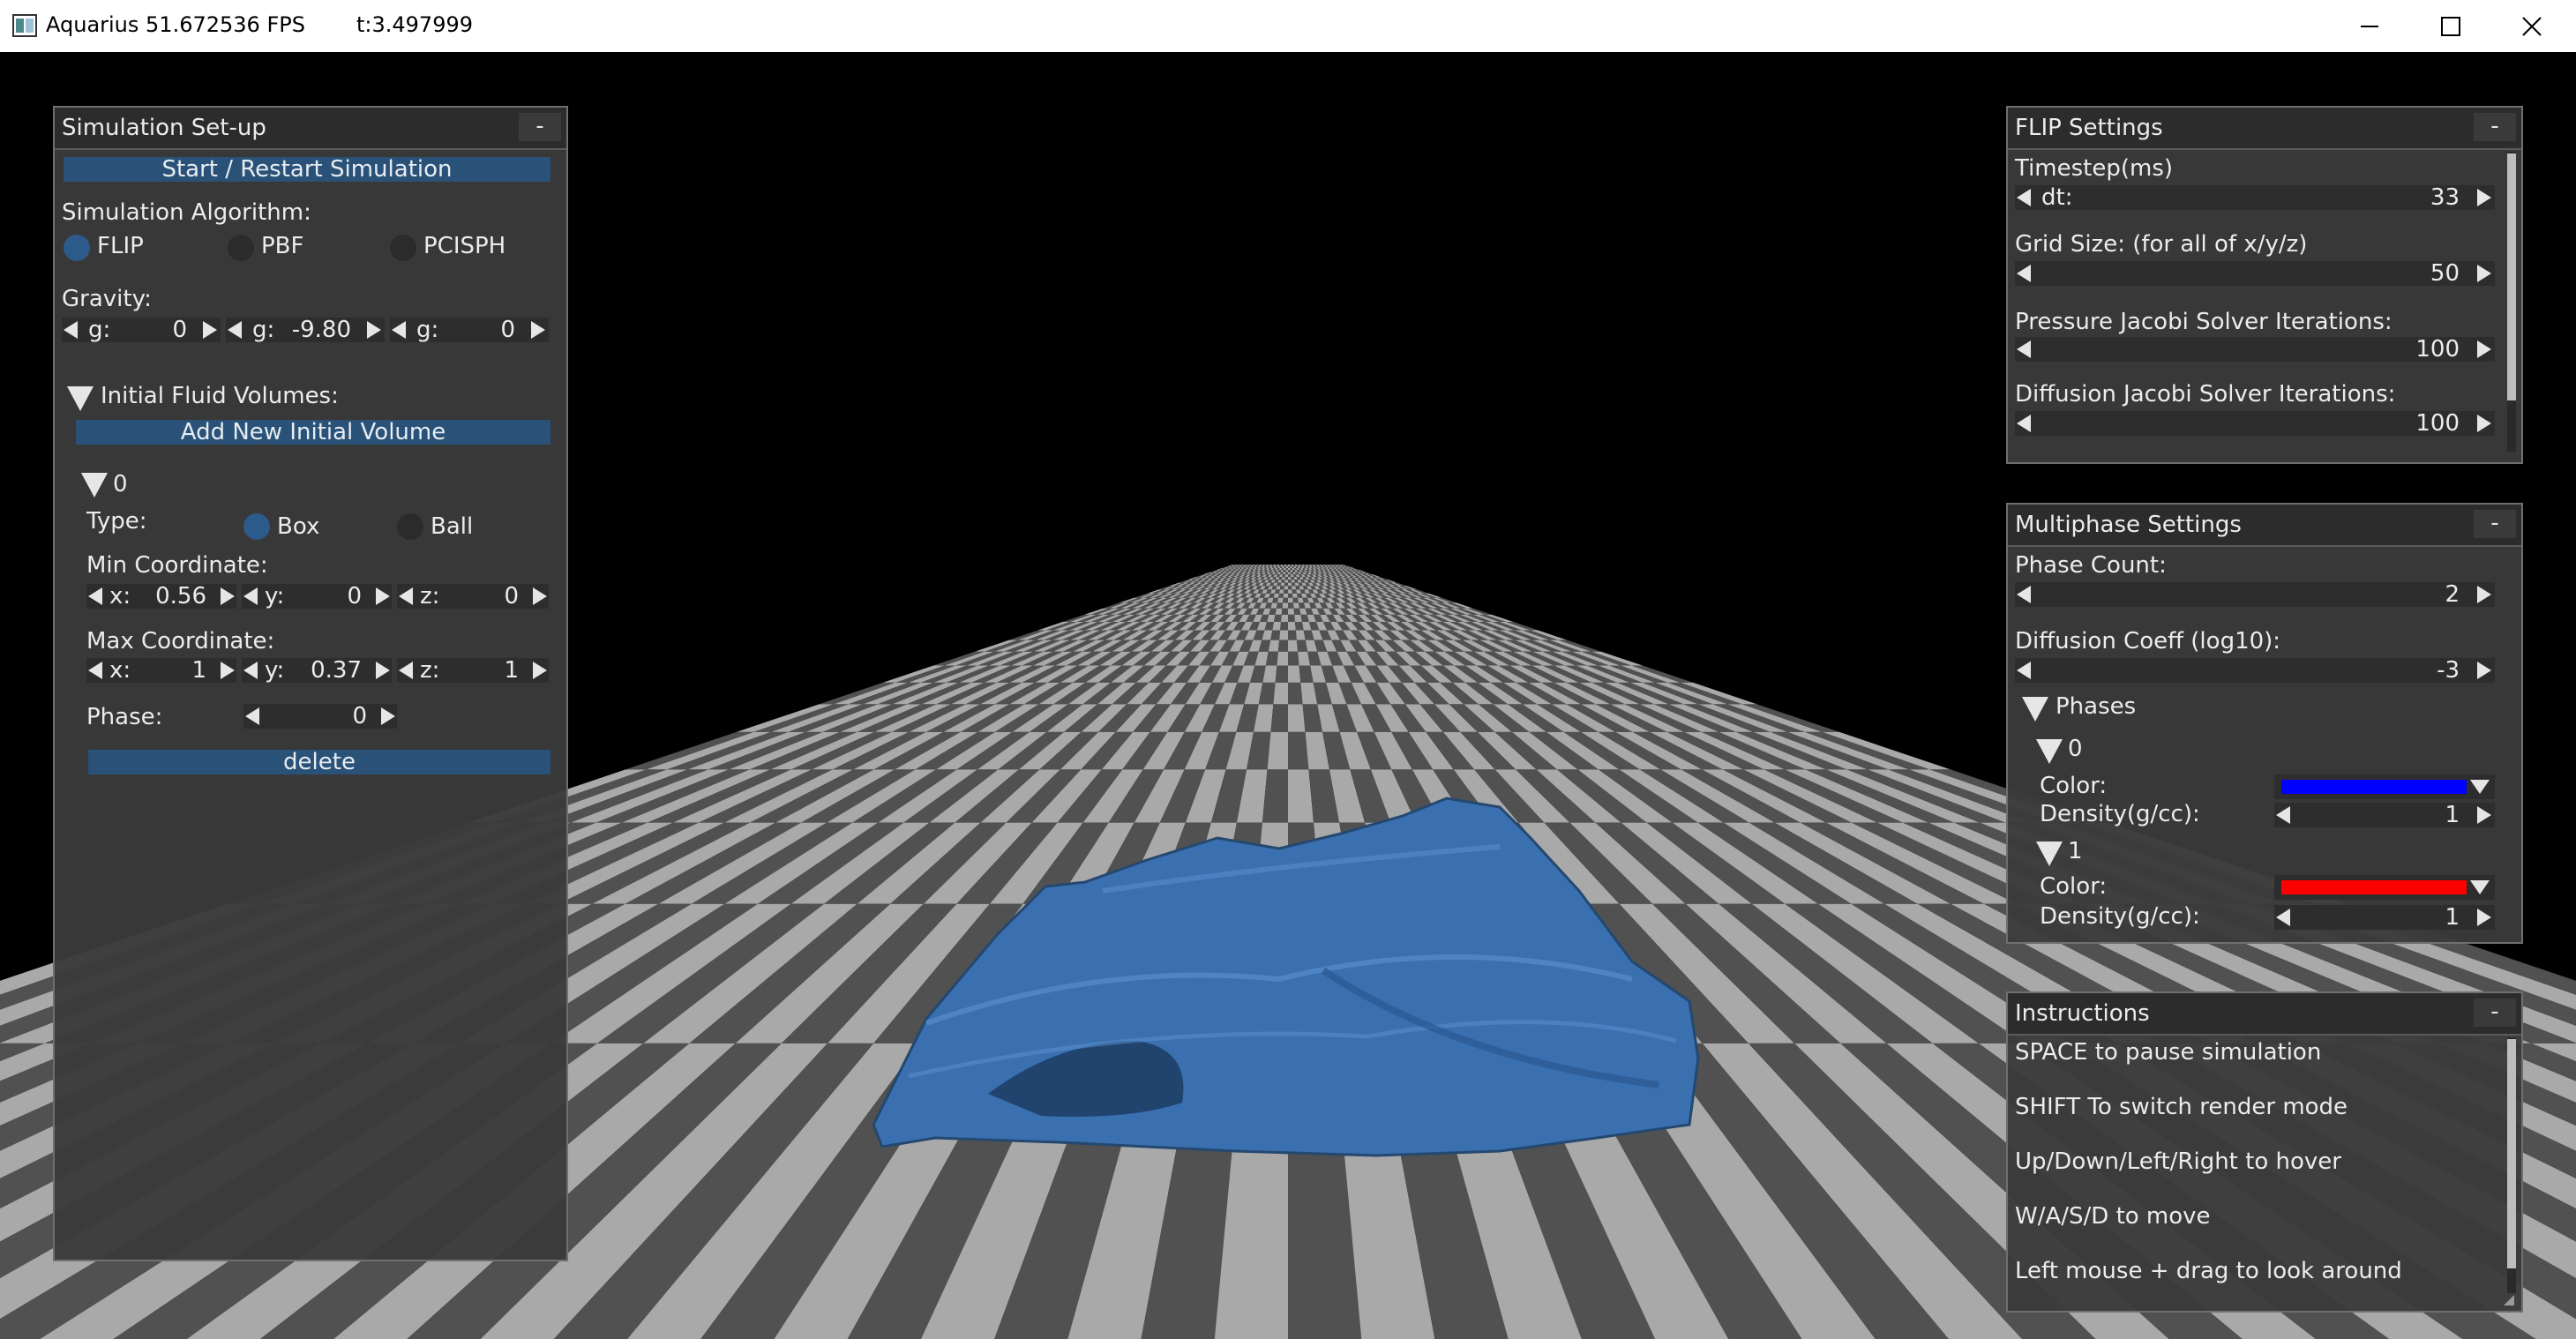 The image size is (2576, 1339). Describe the element at coordinates (313, 432) in the screenshot. I see `add-volume-button: Add New Initial Volume` at that location.